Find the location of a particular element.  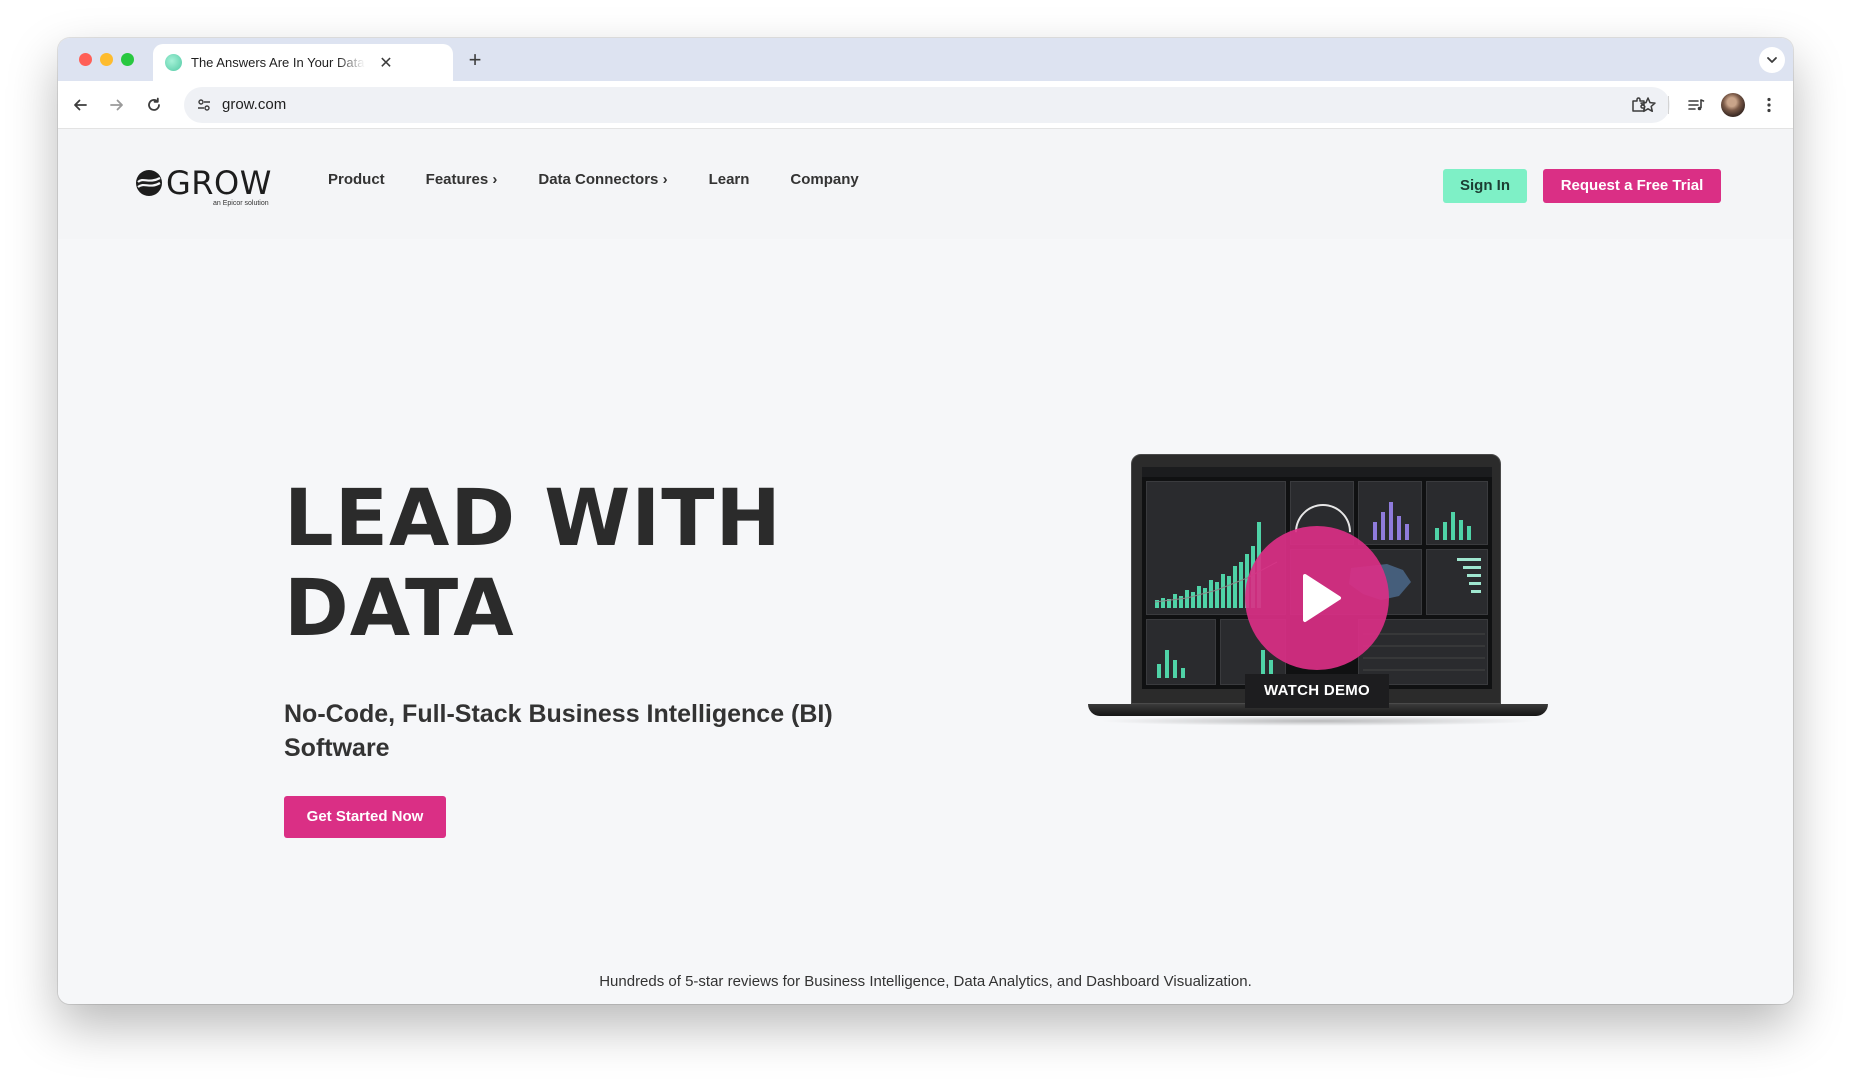

play-icon is located at coordinates (1322, 598).